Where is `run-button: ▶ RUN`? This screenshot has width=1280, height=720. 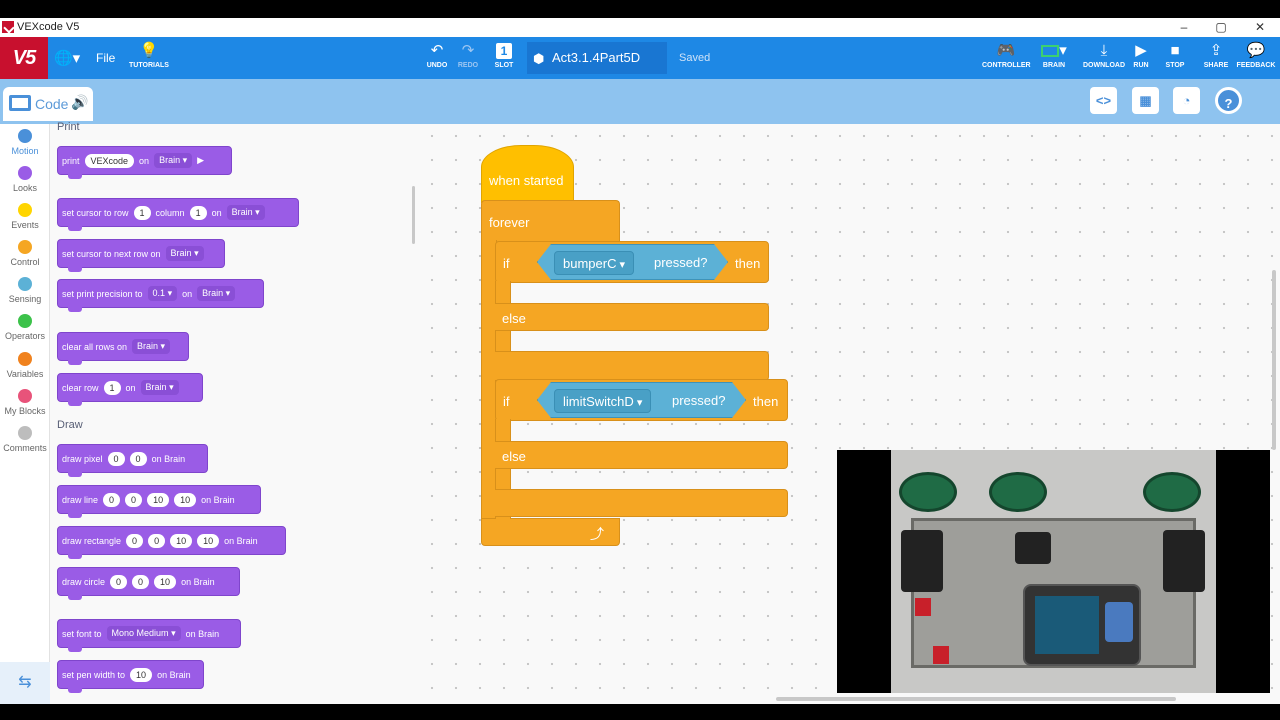
run-button: ▶ RUN is located at coordinates (1141, 58).